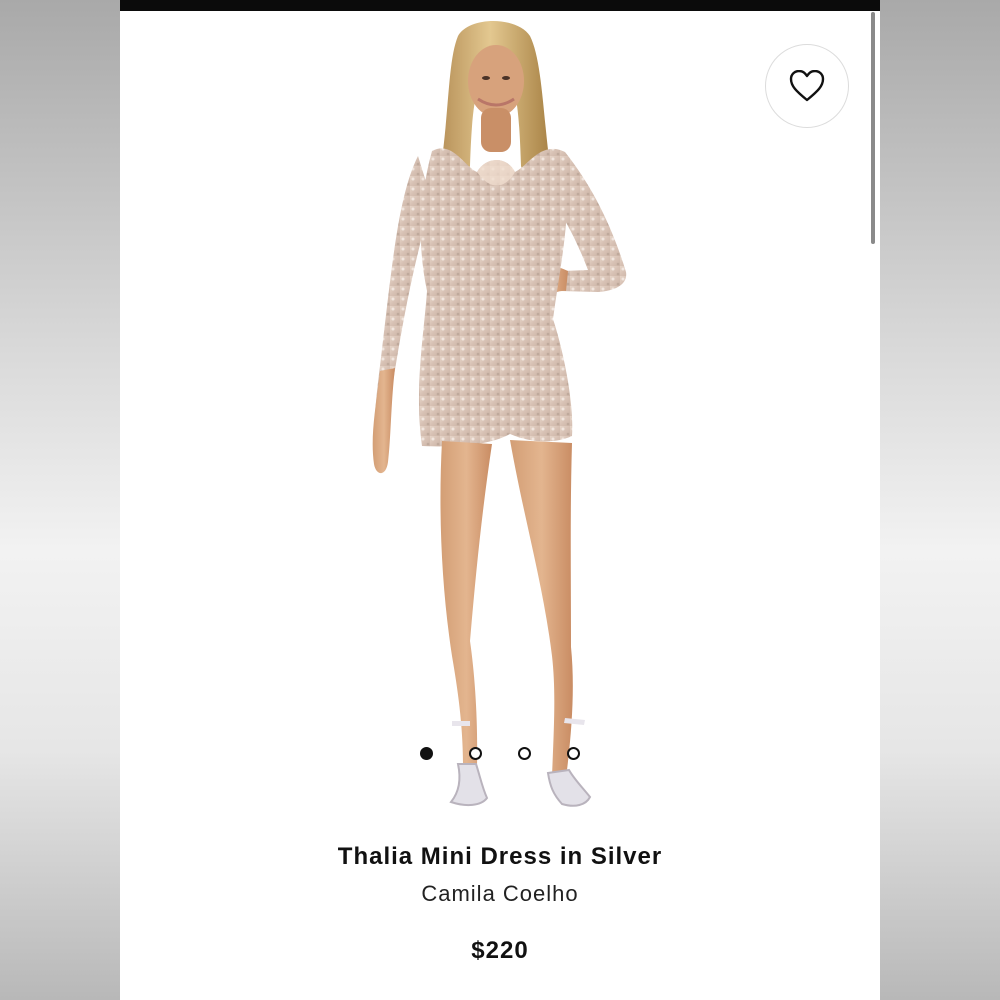 The height and width of the screenshot is (1000, 1000). I want to click on image-carousel-dots, so click(500, 753).